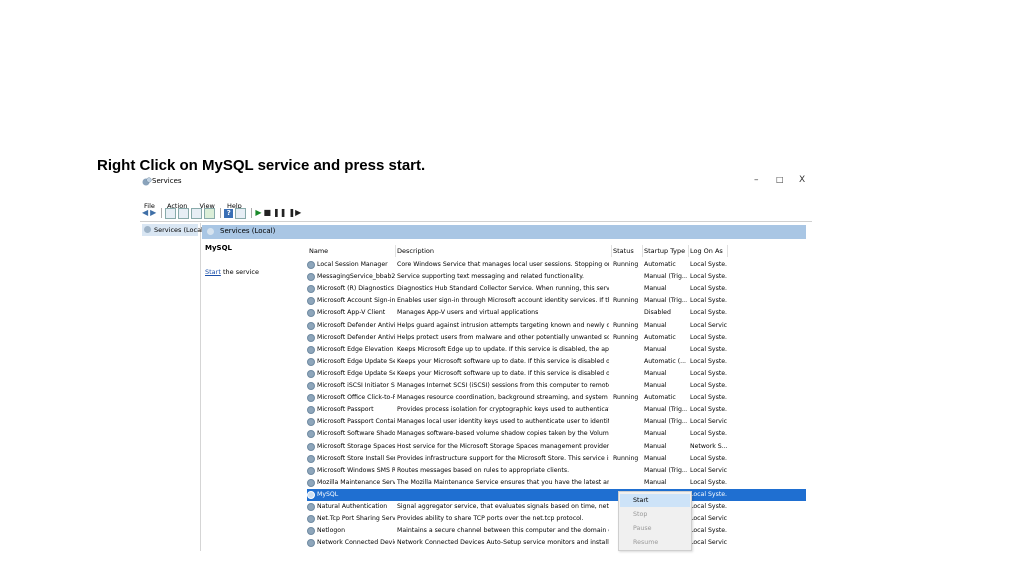  I want to click on context-menu-stop: Stop, so click(640, 514).